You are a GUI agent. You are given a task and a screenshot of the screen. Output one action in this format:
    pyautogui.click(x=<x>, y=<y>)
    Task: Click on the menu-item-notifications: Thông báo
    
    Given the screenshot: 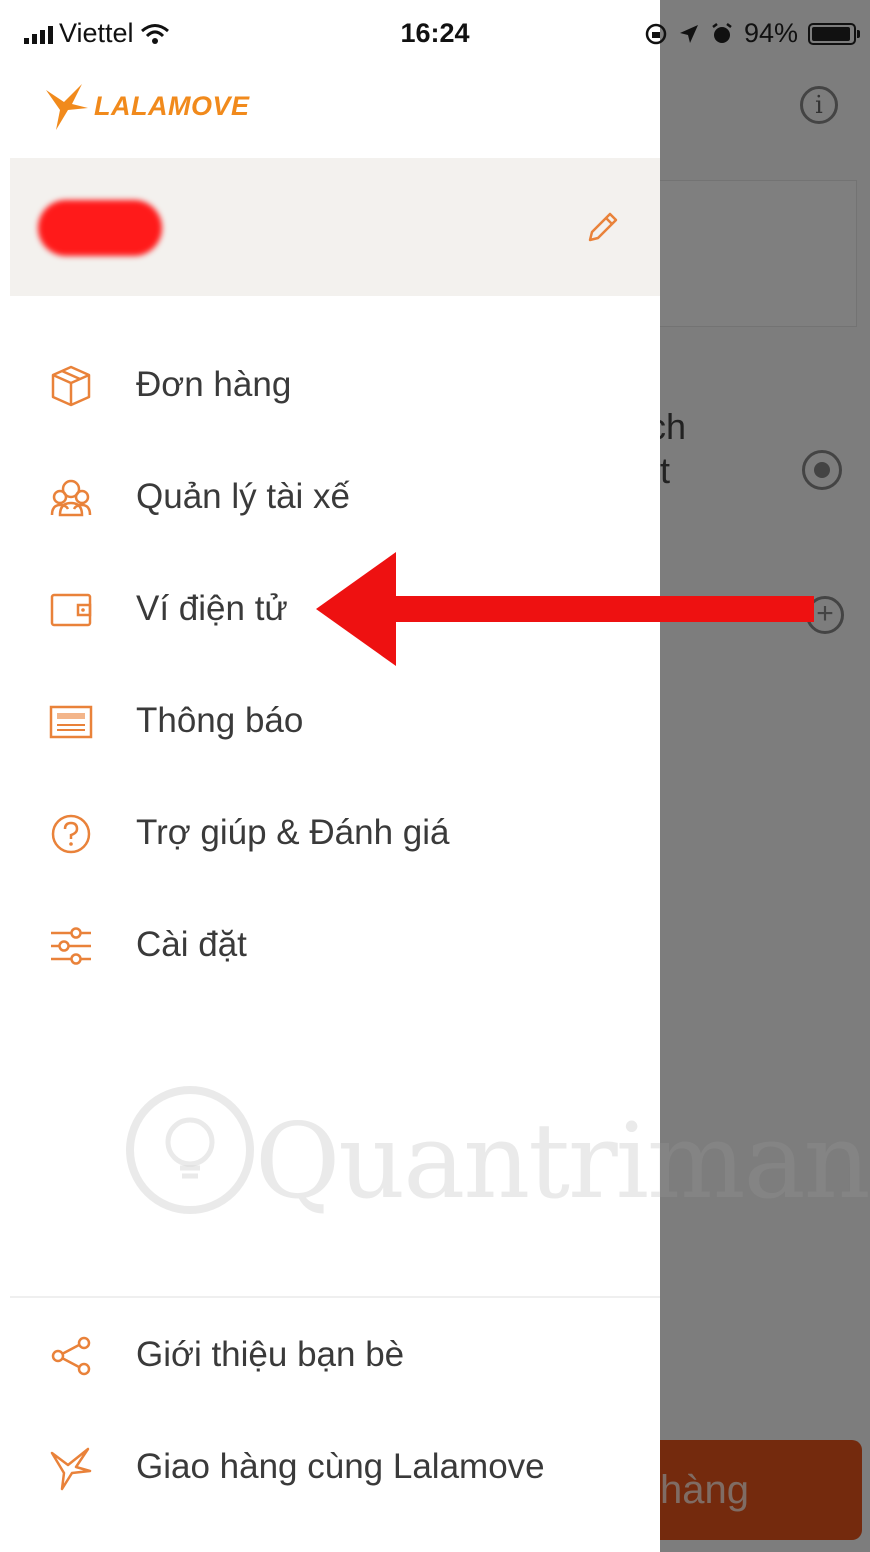 What is the action you would take?
    pyautogui.click(x=330, y=721)
    